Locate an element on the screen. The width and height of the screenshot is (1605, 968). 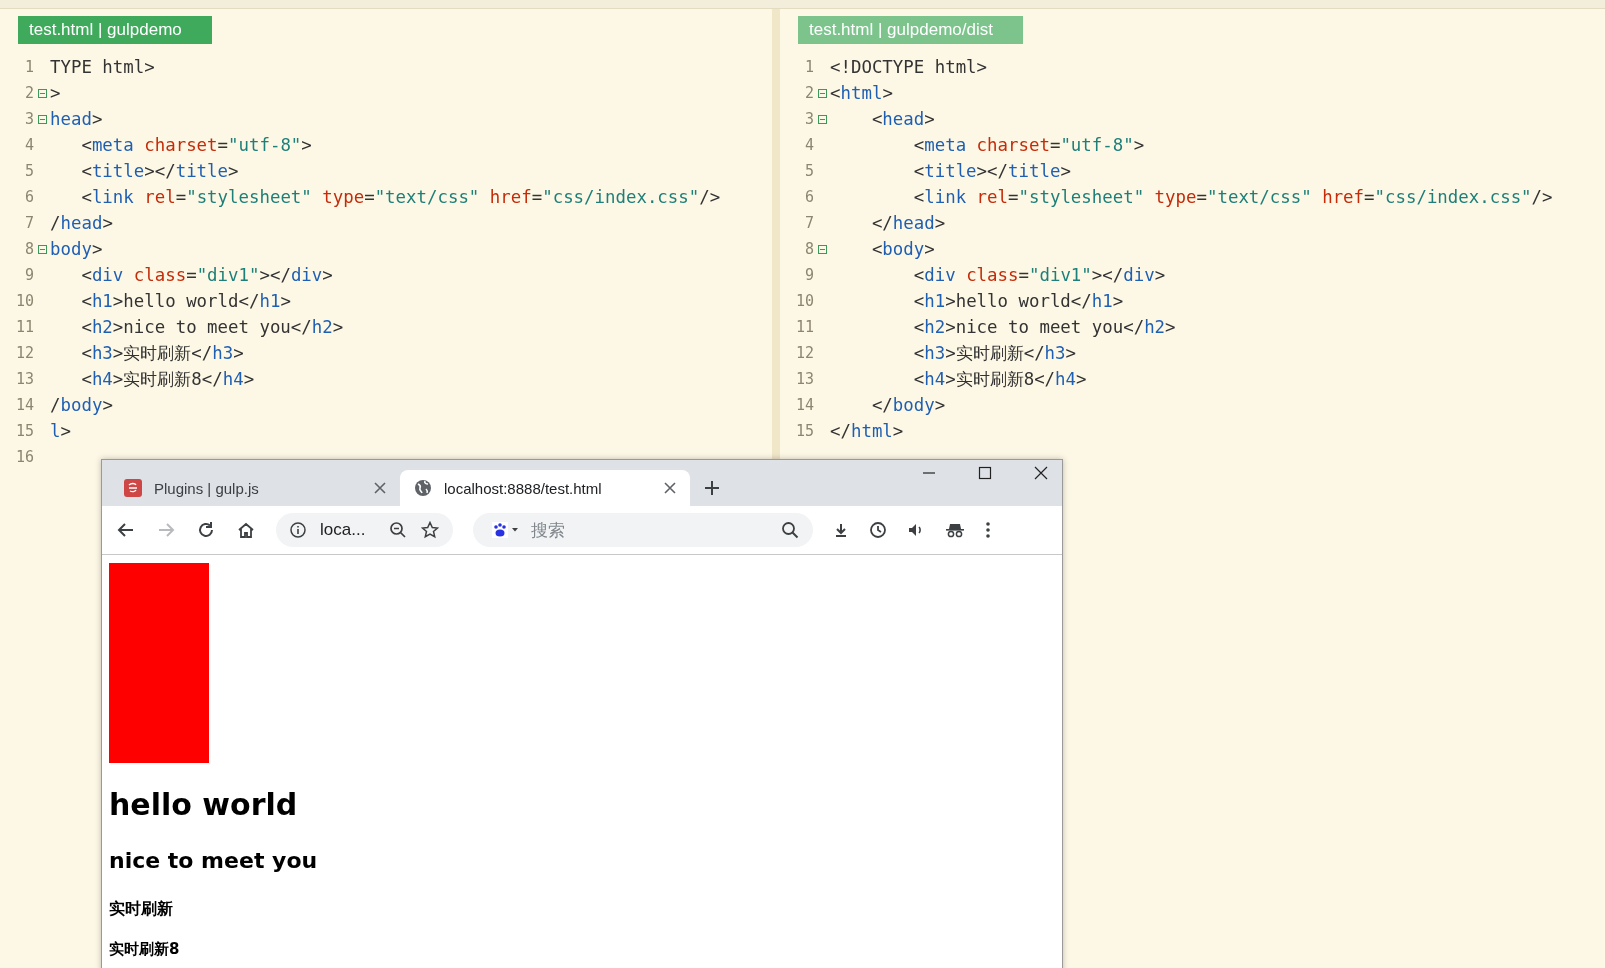
zoom-out-icon is located at coordinates (398, 530).